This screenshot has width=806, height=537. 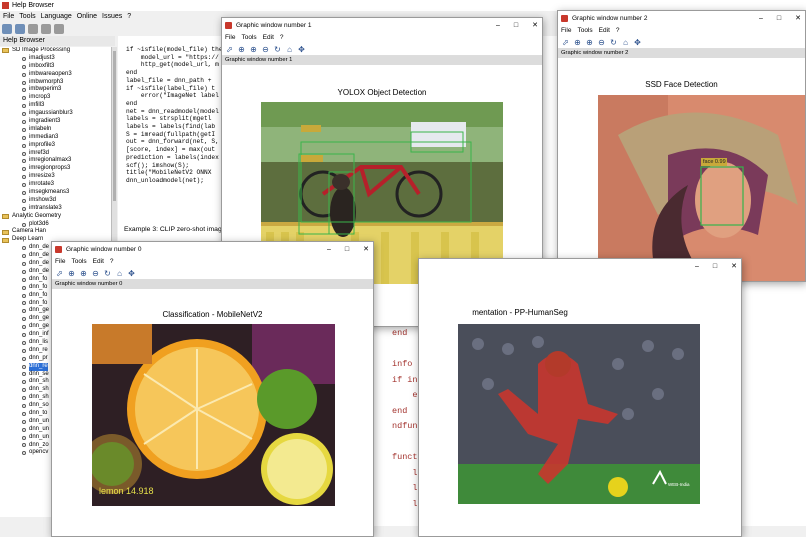 I want to click on tree-item: imfill3, so click(x=55, y=106).